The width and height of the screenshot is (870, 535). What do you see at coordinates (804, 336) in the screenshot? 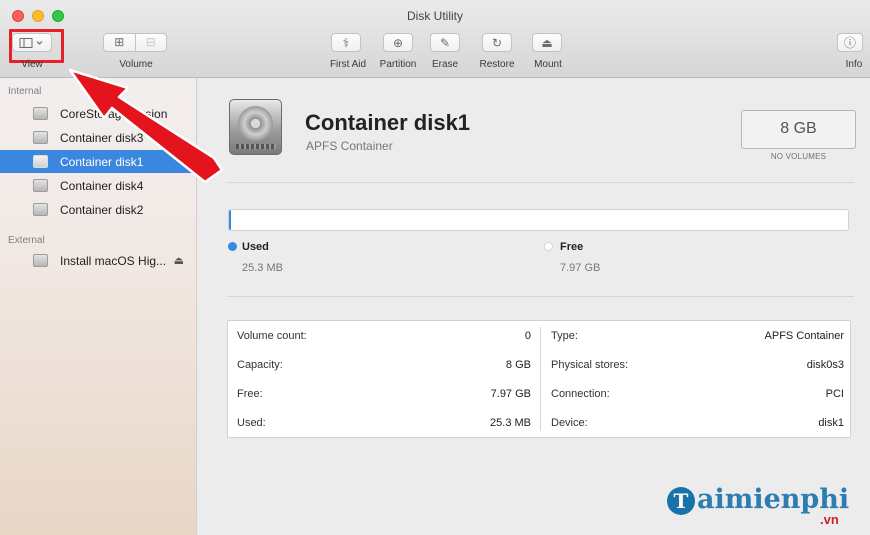
I see `info-value: APFS Container` at bounding box center [804, 336].